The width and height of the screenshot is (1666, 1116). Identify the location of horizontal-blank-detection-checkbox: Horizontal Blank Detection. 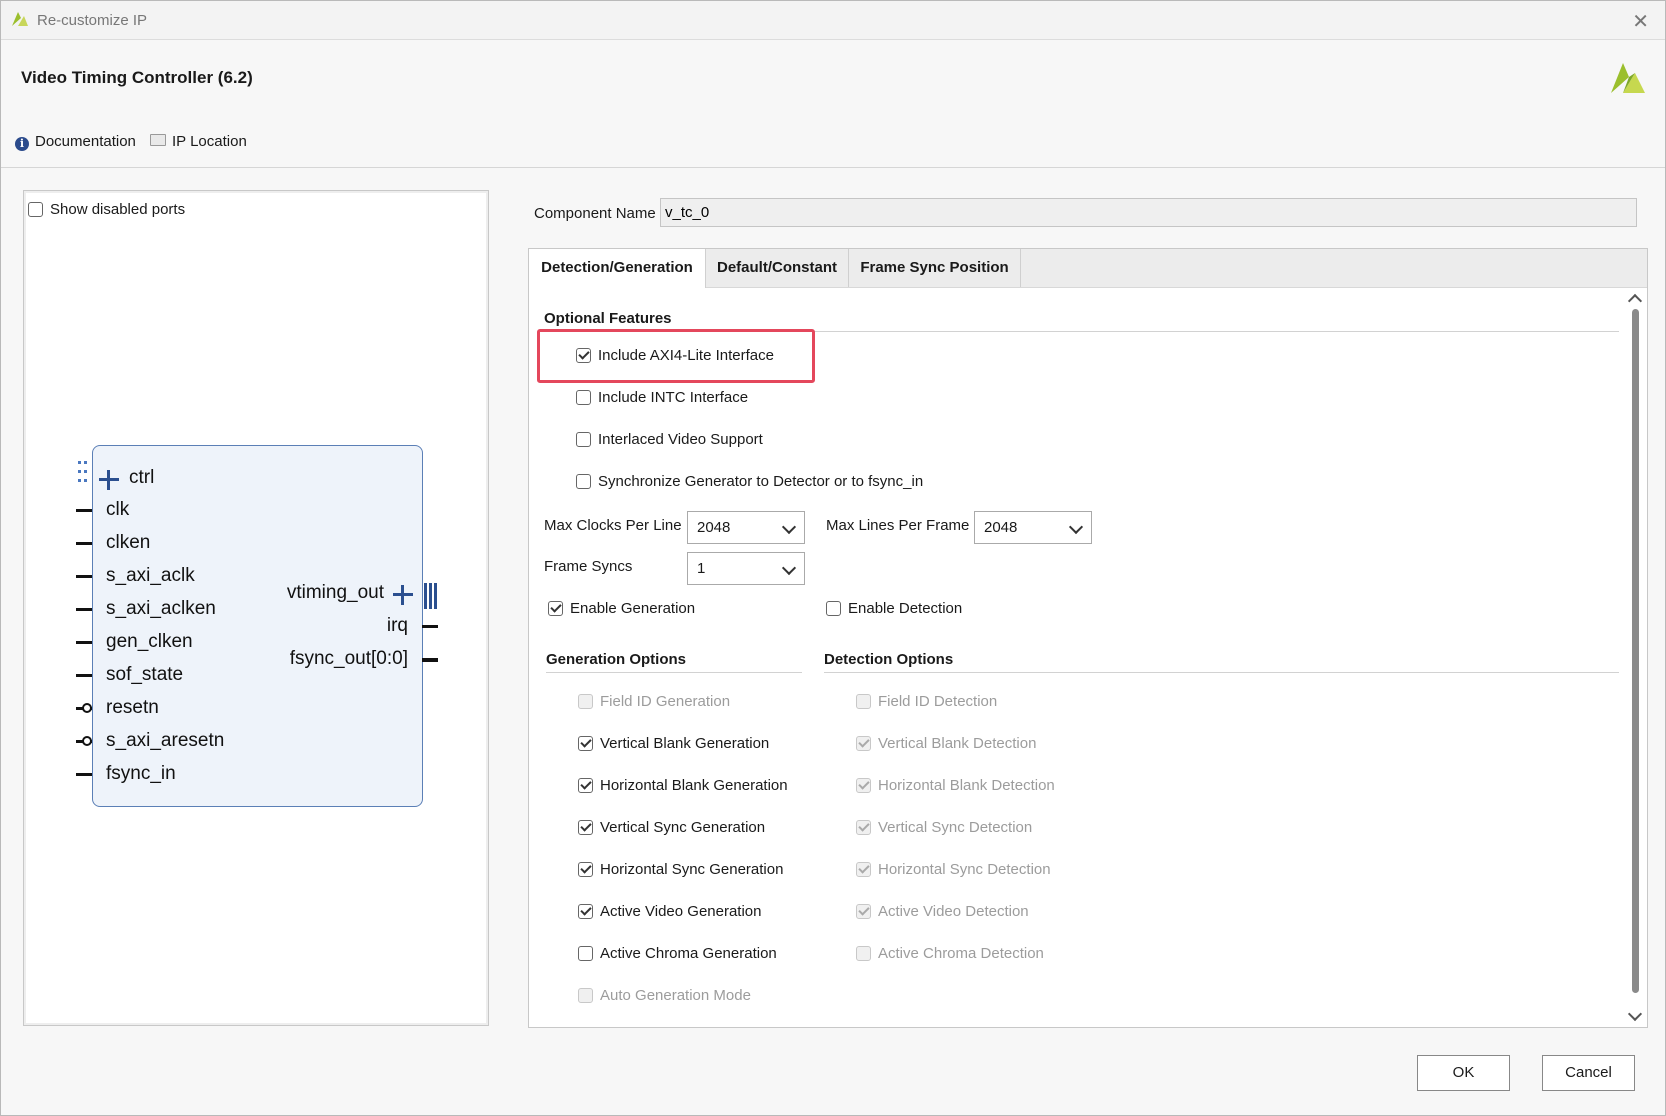
(955, 785).